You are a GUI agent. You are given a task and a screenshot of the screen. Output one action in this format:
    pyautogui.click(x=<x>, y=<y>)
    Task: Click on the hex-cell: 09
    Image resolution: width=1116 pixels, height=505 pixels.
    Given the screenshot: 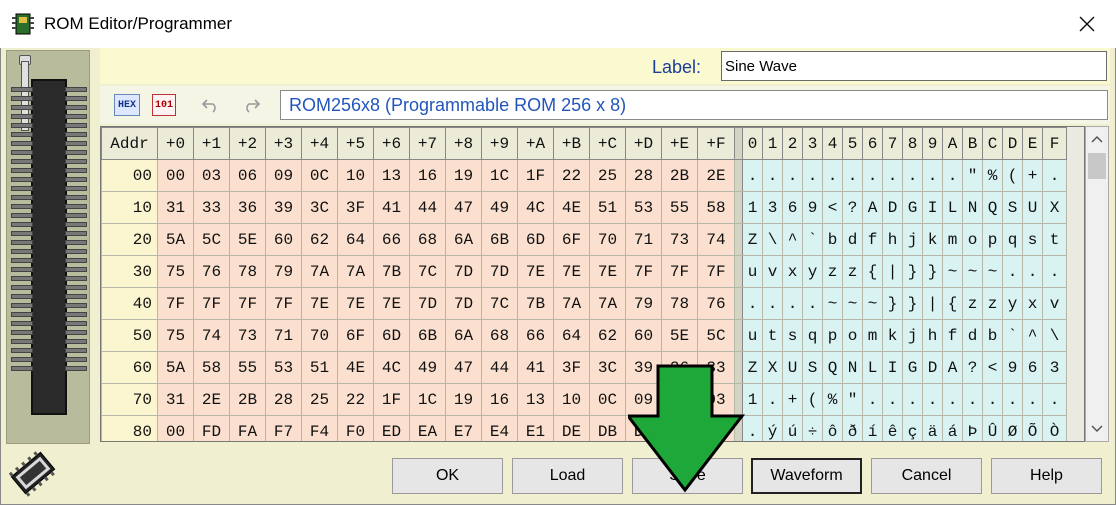 What is the action you would take?
    pyautogui.click(x=283, y=175)
    